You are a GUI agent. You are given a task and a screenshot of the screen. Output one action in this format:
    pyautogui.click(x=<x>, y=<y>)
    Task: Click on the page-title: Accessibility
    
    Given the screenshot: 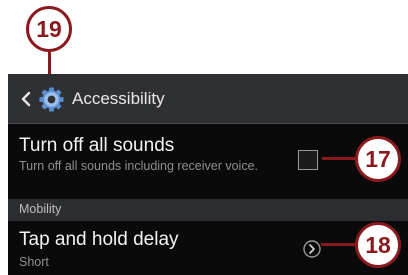 What is the action you would take?
    pyautogui.click(x=118, y=98)
    